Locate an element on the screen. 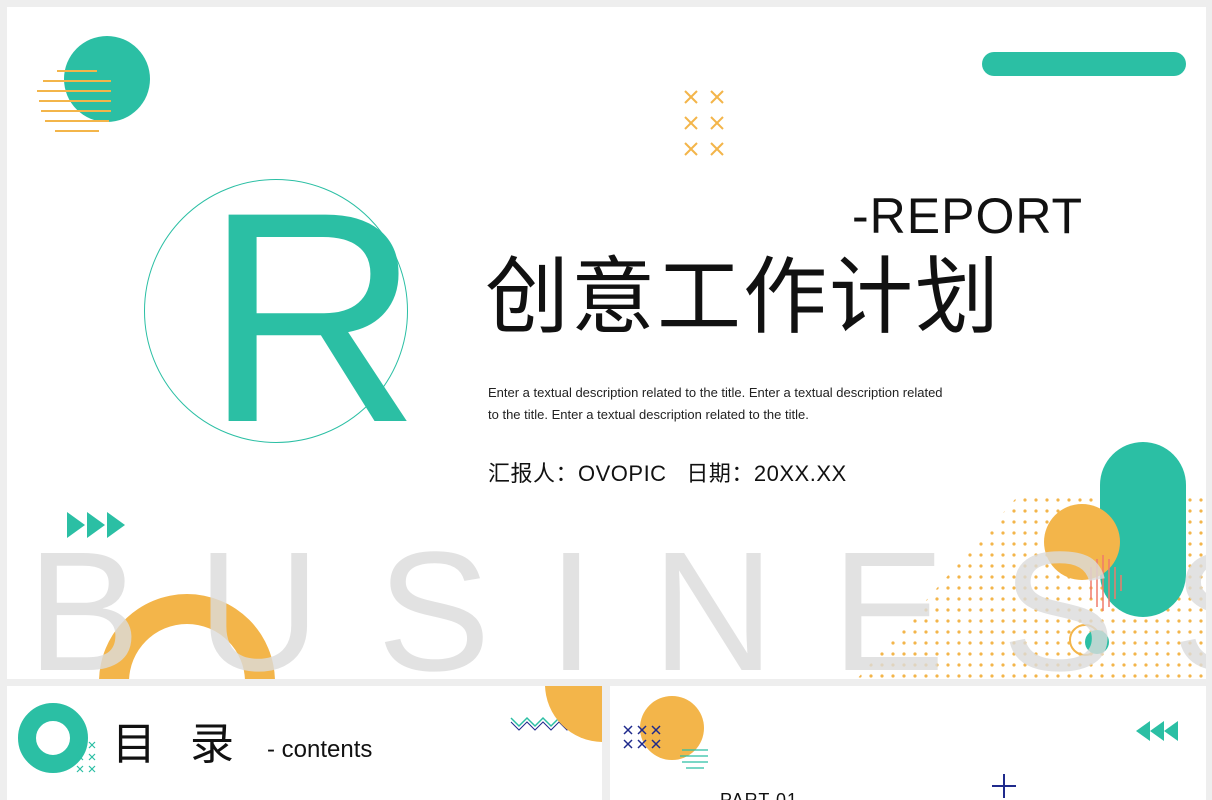 The width and height of the screenshot is (1212, 800). contents-subtitle: - contents is located at coordinates (320, 749).